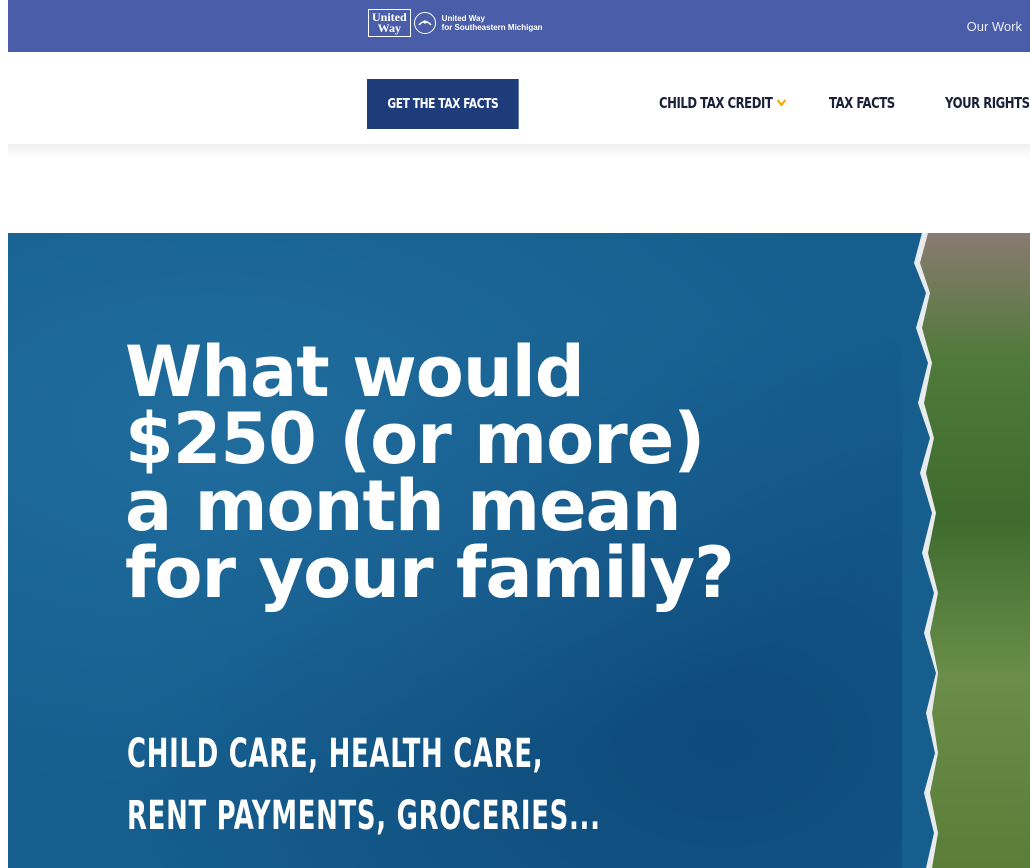  I want to click on headline-line: $250 (or more), so click(415, 439).